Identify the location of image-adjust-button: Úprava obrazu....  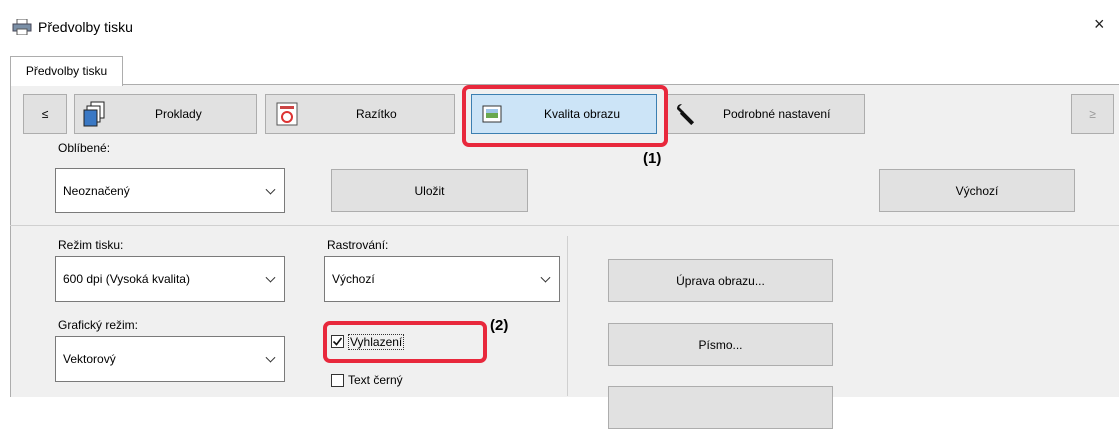
(720, 280).